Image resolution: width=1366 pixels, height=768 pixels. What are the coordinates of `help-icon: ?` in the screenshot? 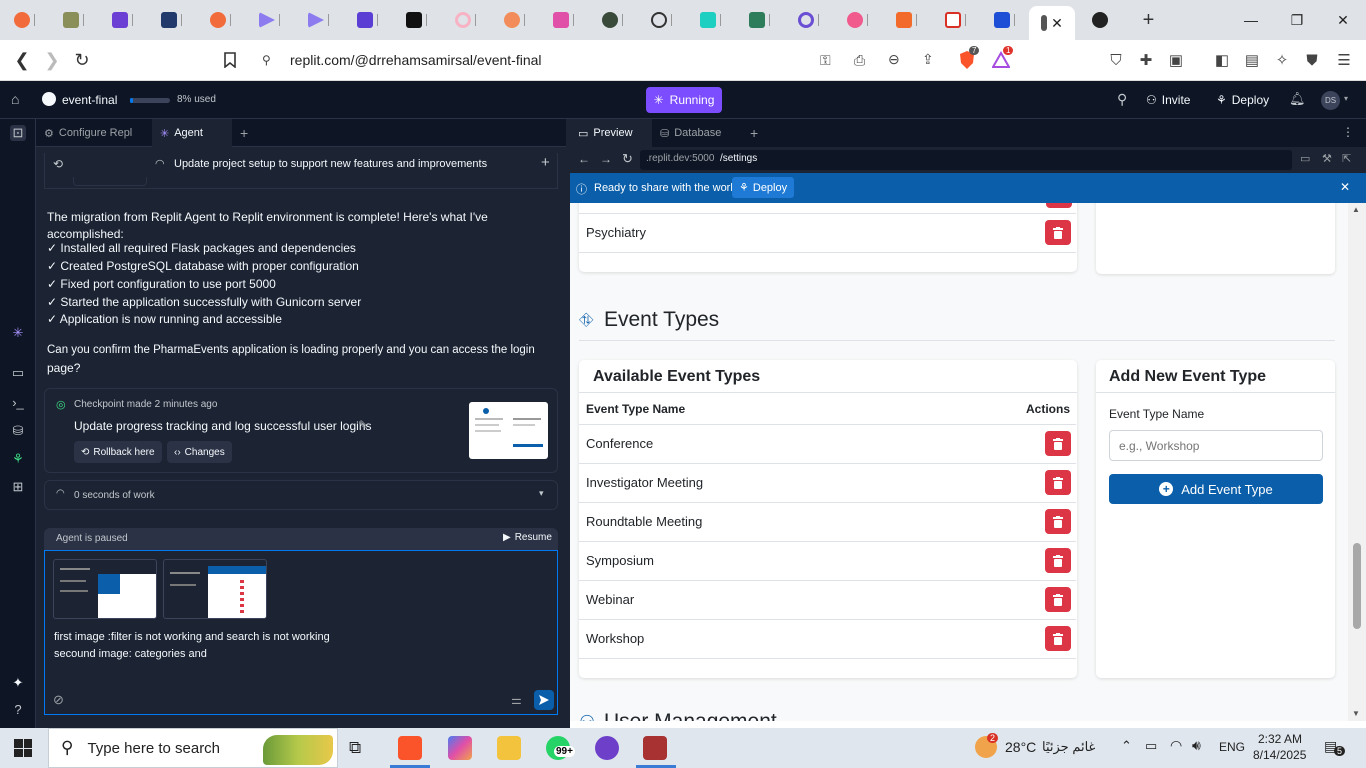 It's located at (18, 709).